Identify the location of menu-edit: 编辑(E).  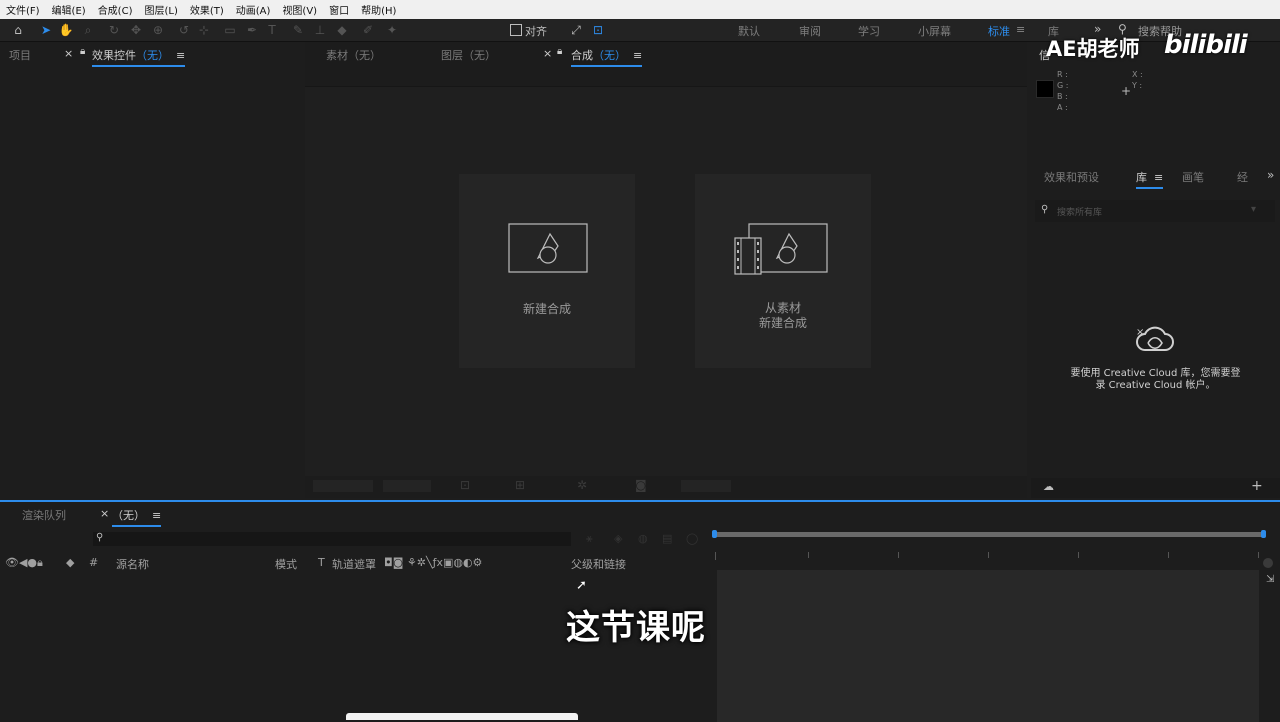
(69, 9).